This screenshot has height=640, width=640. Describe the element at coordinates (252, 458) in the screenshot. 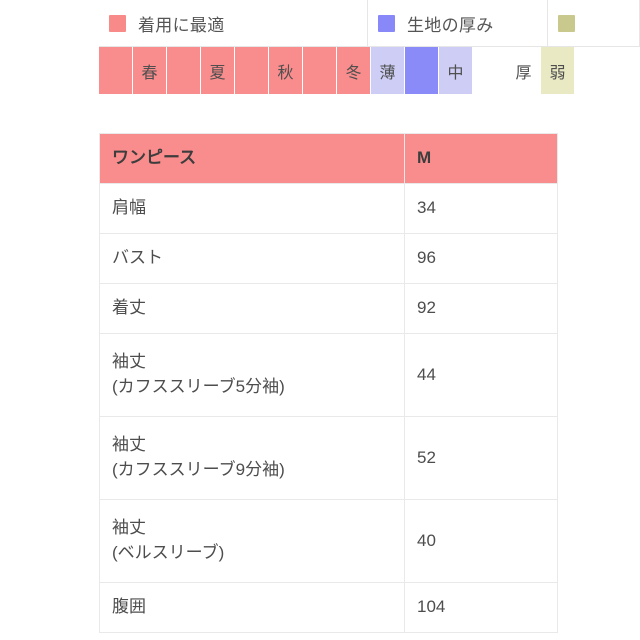

I see `measurement-name-cell: 袖丈 (カフススリーブ9分袖)` at that location.